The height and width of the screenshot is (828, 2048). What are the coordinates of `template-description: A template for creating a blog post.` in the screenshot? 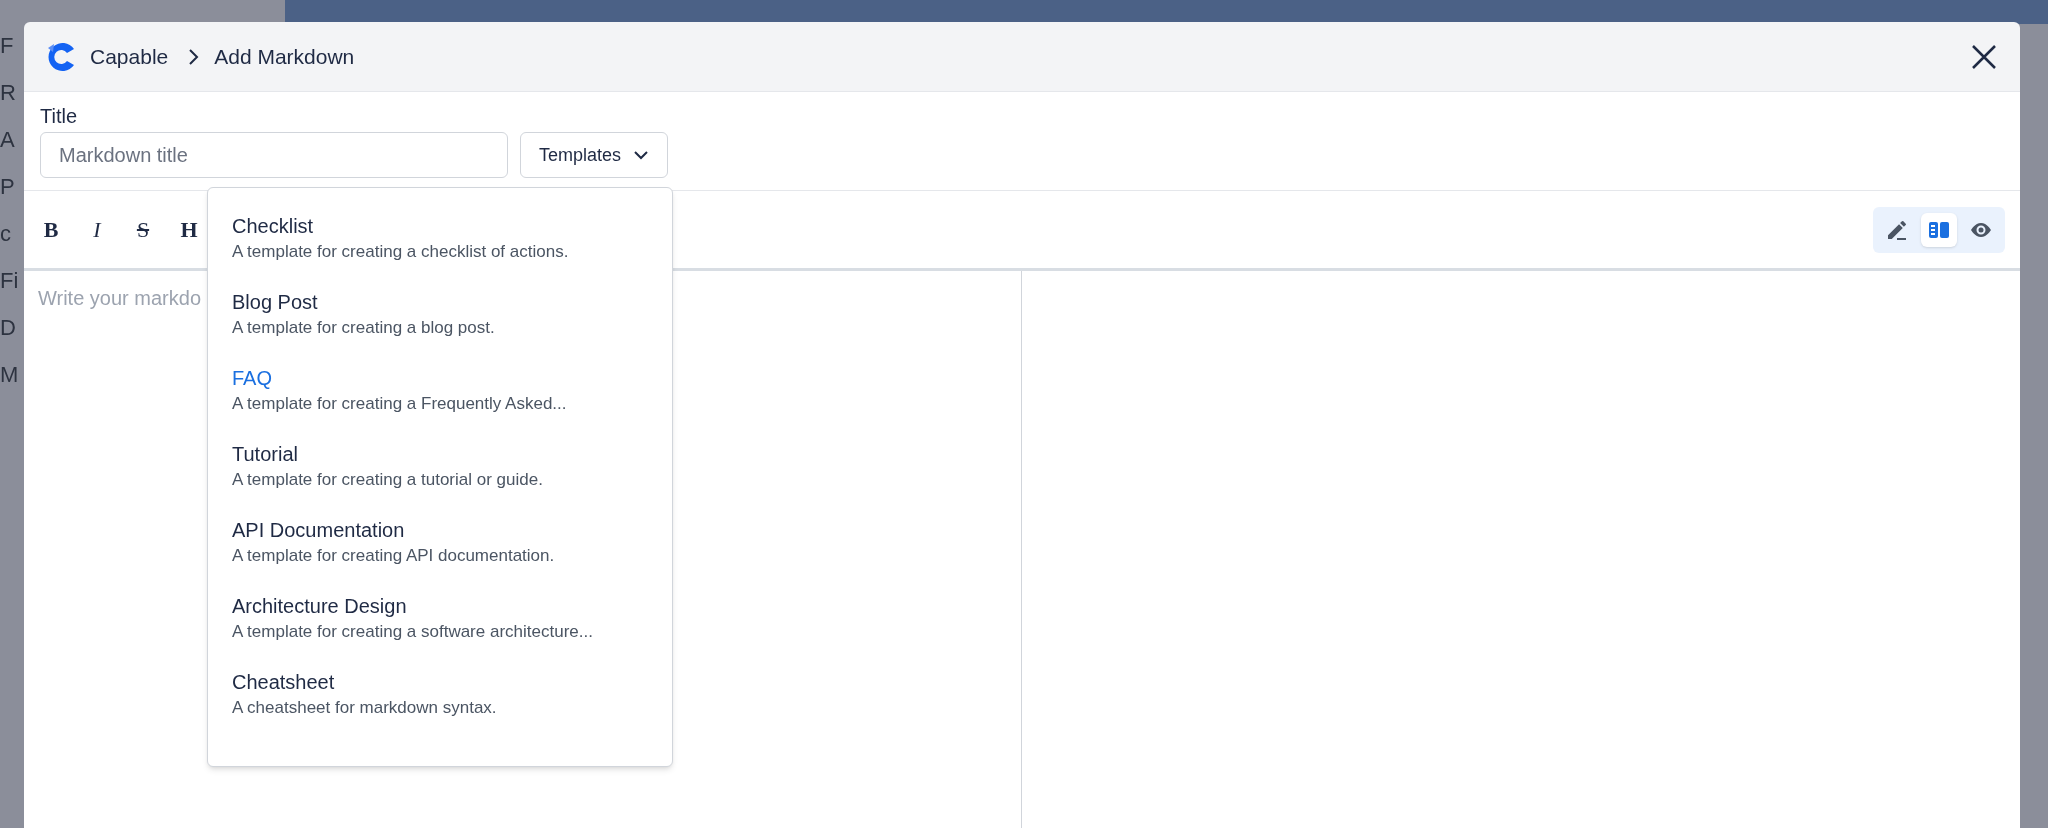 It's located at (364, 328).